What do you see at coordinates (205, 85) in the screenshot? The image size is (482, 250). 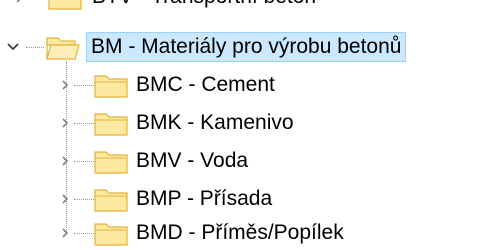 I see `tree-item-label: BMC - Cement` at bounding box center [205, 85].